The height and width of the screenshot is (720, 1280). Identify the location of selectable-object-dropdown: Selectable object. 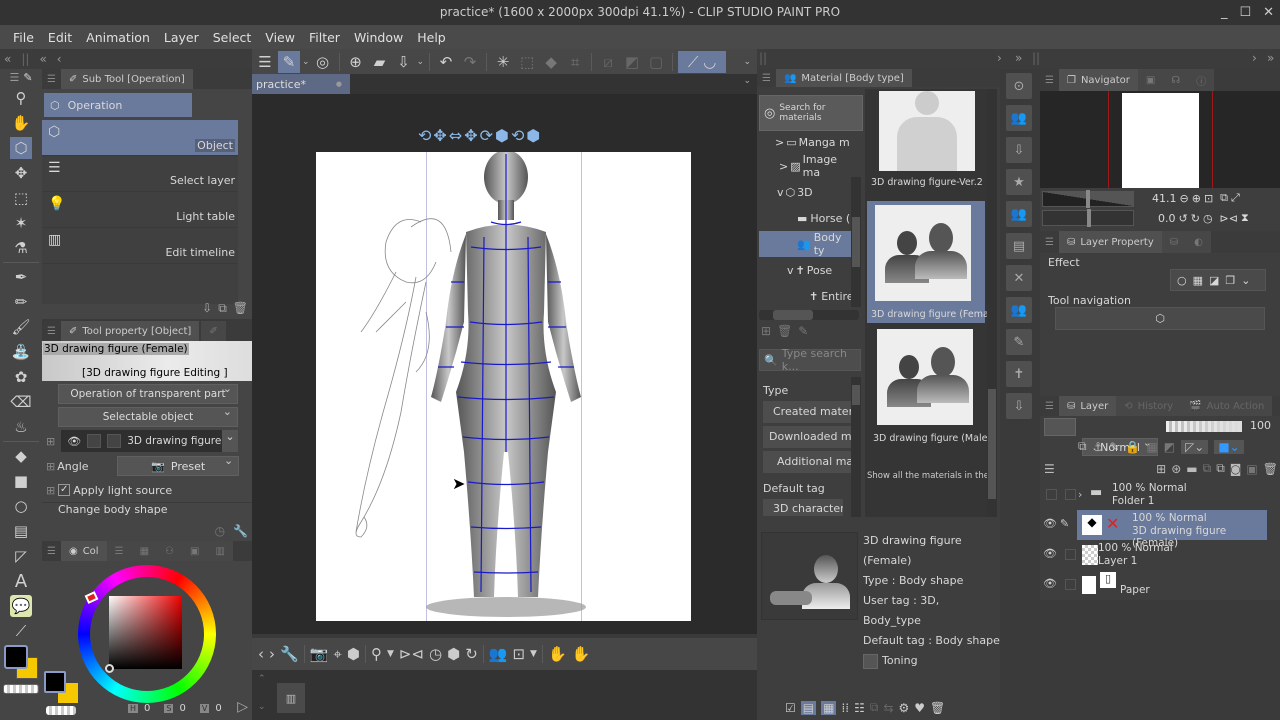
(148, 416).